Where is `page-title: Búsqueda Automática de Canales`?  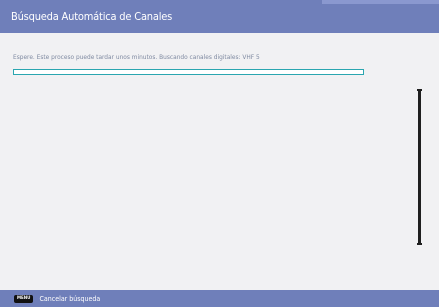
page-title: Búsqueda Automática de Canales is located at coordinates (92, 16).